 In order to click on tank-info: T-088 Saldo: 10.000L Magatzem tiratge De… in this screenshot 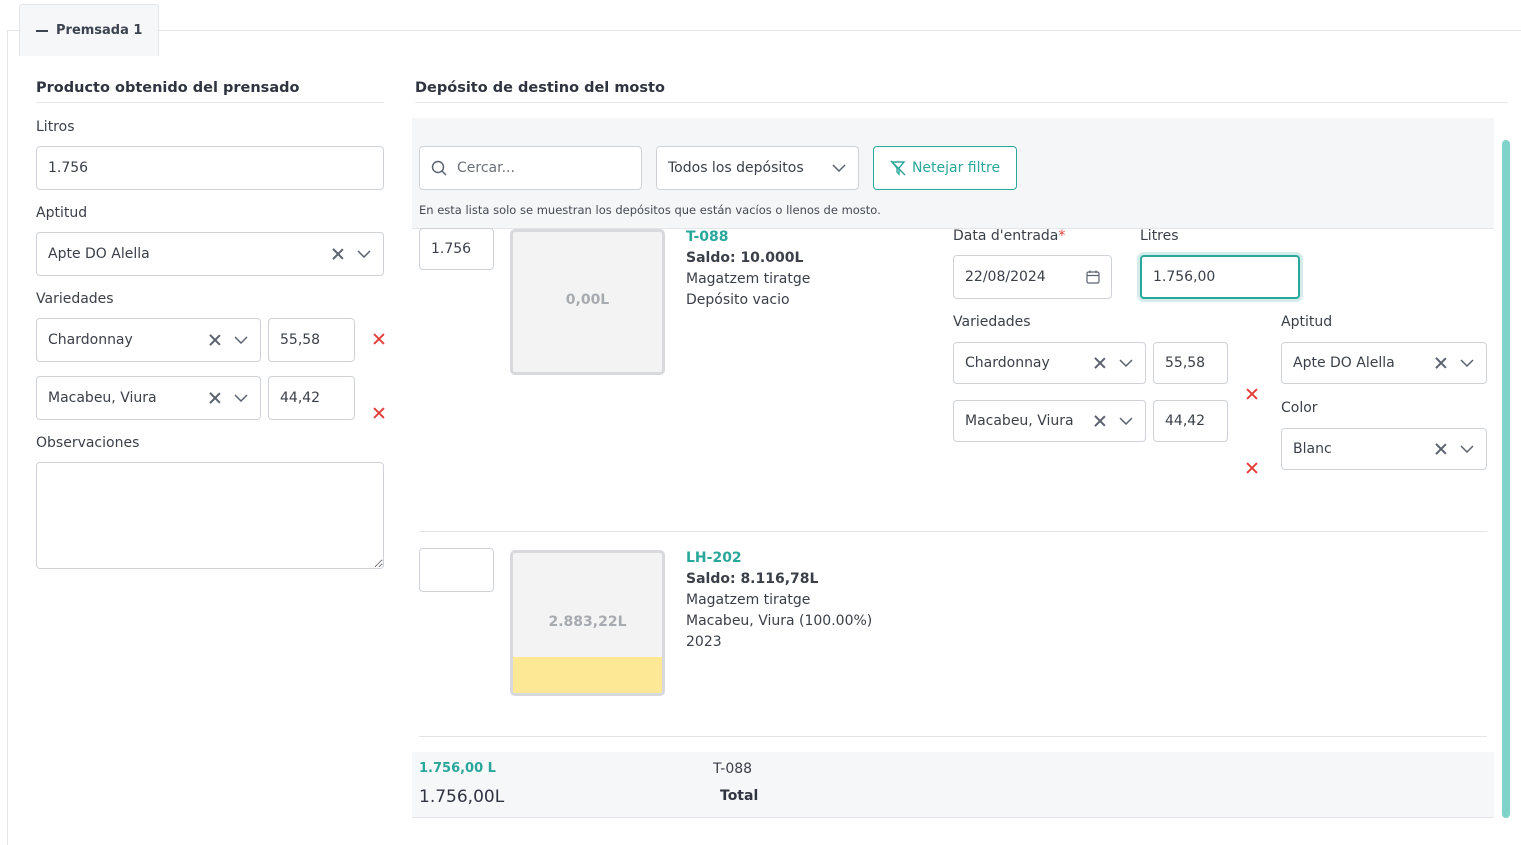, I will do `click(748, 269)`.